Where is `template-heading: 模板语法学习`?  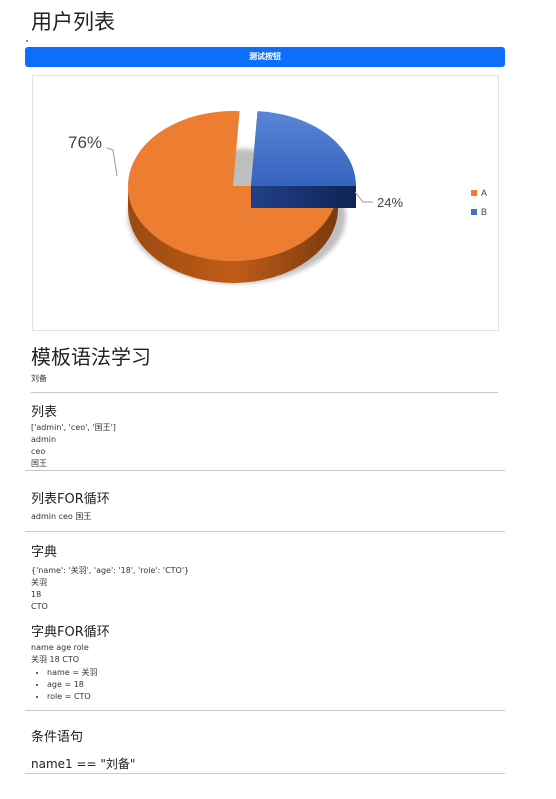 template-heading: 模板语法学习 is located at coordinates (91, 357).